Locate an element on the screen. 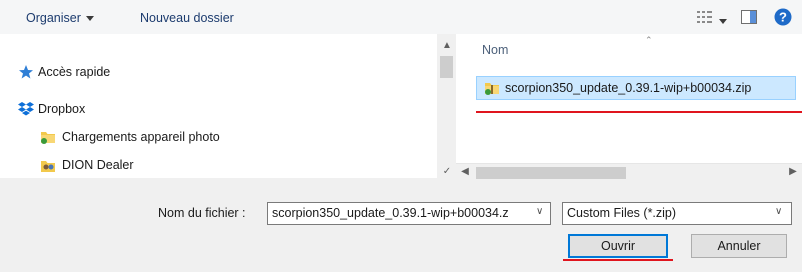  nav-item-dion-dealer: DION Dealer is located at coordinates (98, 165).